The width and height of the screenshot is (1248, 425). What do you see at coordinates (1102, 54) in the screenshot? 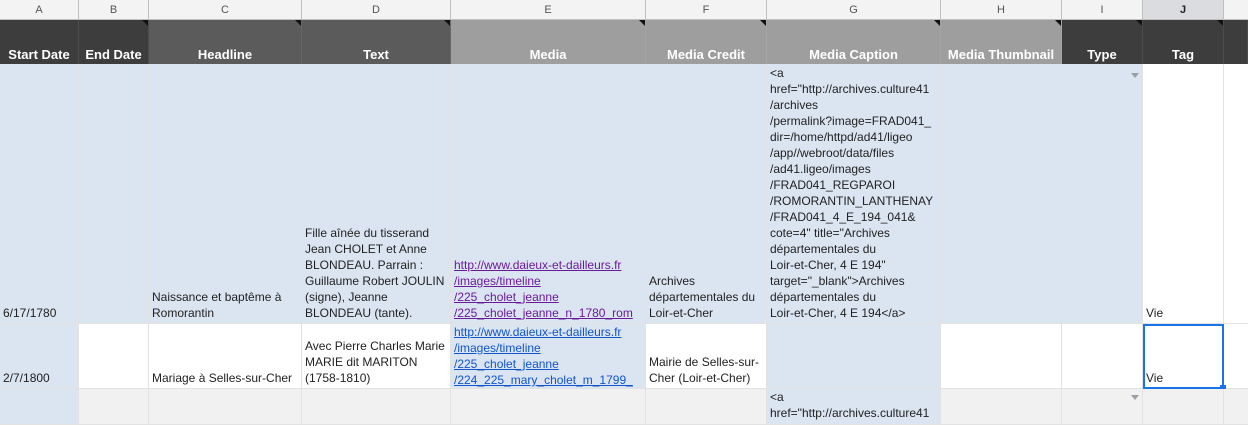
I see `header-label: Type` at bounding box center [1102, 54].